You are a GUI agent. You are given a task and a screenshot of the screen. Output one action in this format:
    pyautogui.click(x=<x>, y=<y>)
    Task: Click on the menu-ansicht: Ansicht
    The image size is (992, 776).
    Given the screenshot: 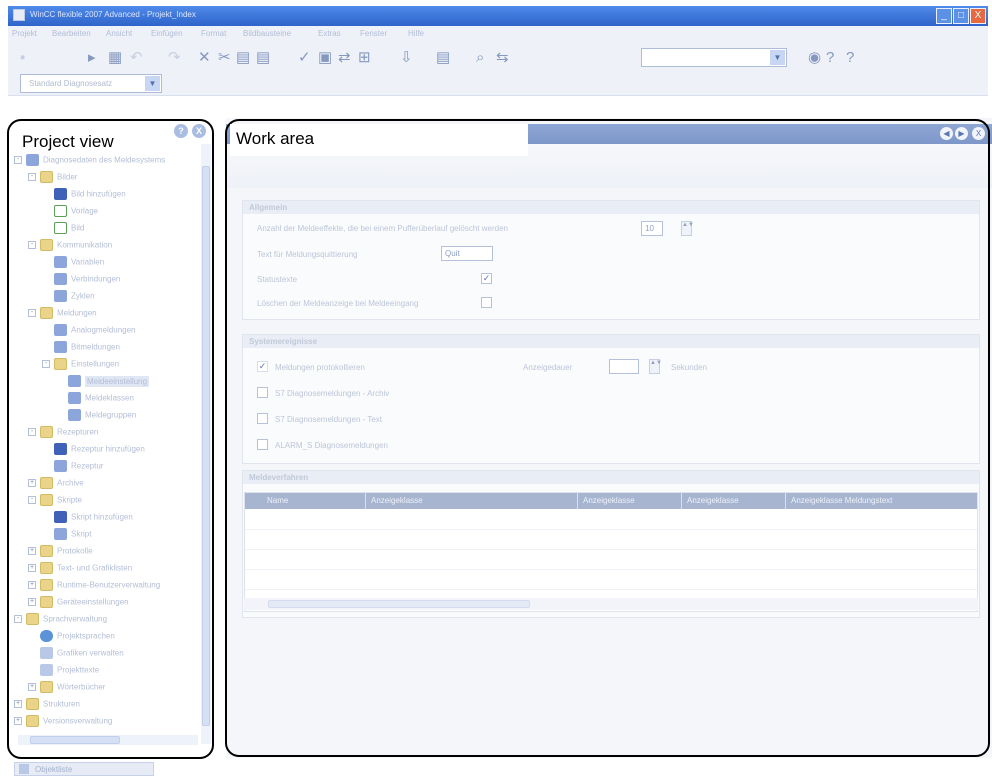 What is the action you would take?
    pyautogui.click(x=119, y=33)
    